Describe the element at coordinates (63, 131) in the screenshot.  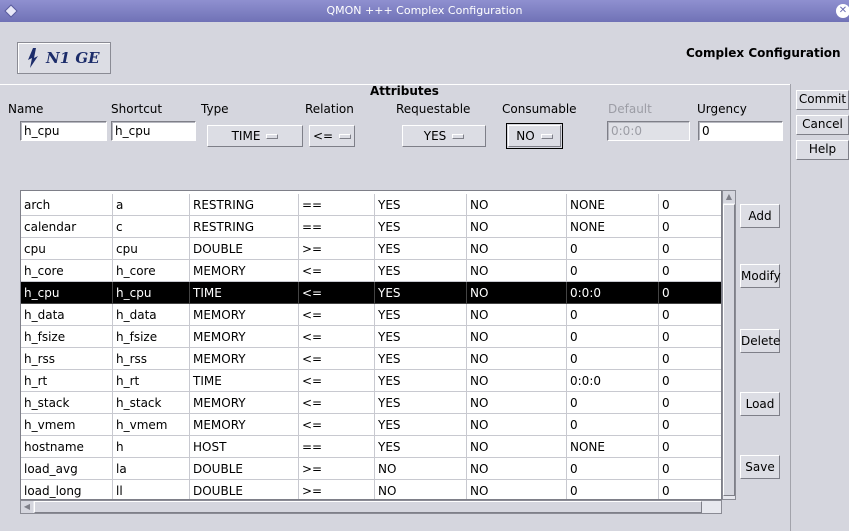
I see `name-field: h_cpu` at that location.